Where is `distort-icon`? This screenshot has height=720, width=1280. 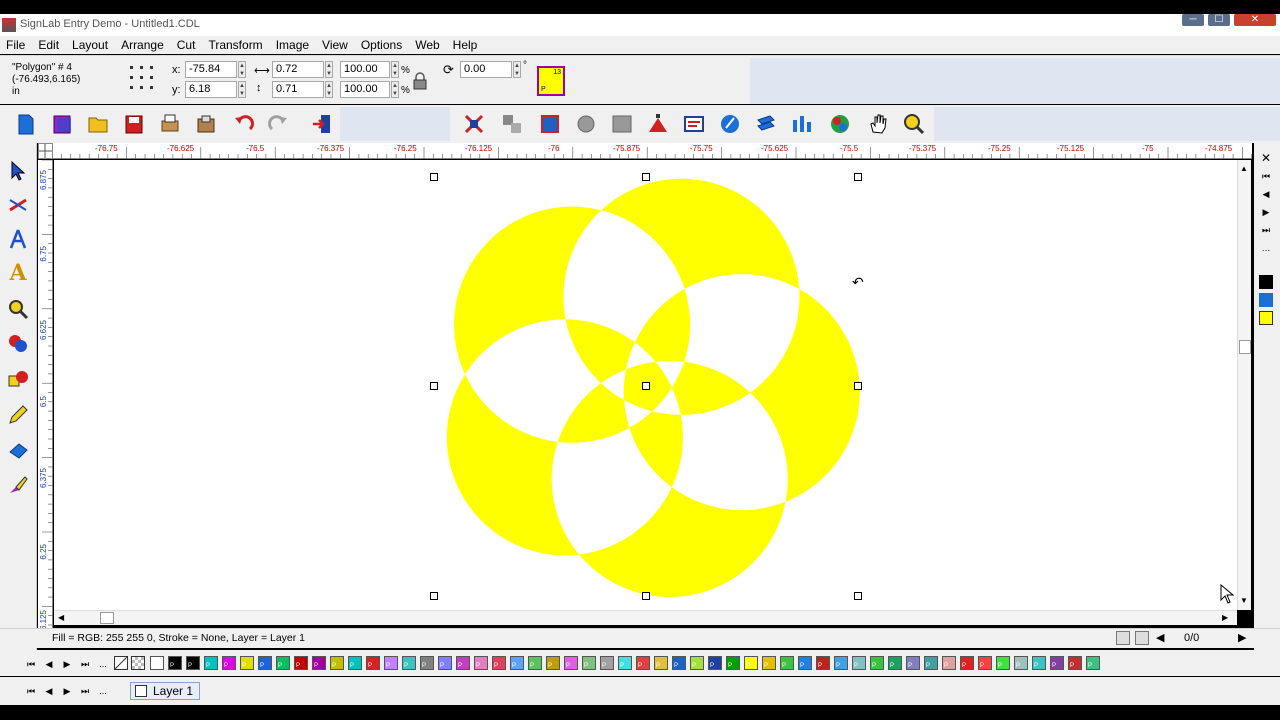
distort-icon is located at coordinates (658, 124).